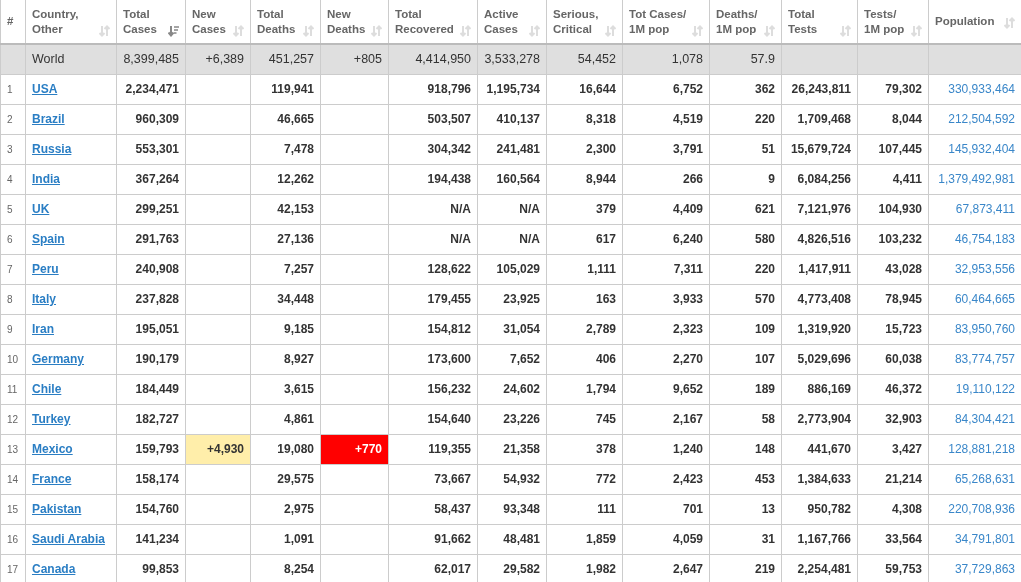  What do you see at coordinates (984, 269) in the screenshot?
I see `population-value: 32,953,556` at bounding box center [984, 269].